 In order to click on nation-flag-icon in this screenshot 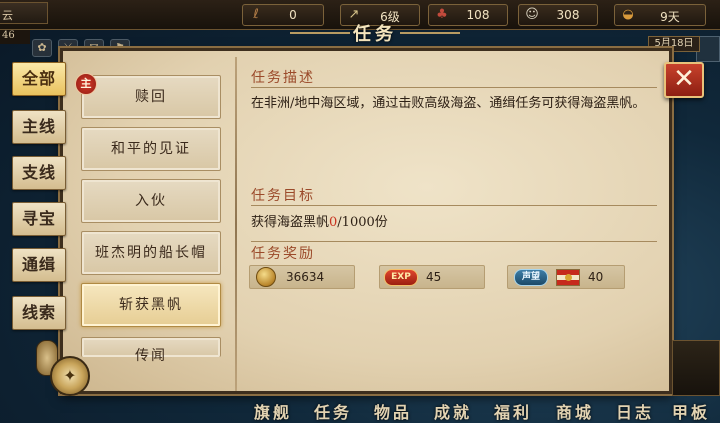, I will do `click(568, 277)`.